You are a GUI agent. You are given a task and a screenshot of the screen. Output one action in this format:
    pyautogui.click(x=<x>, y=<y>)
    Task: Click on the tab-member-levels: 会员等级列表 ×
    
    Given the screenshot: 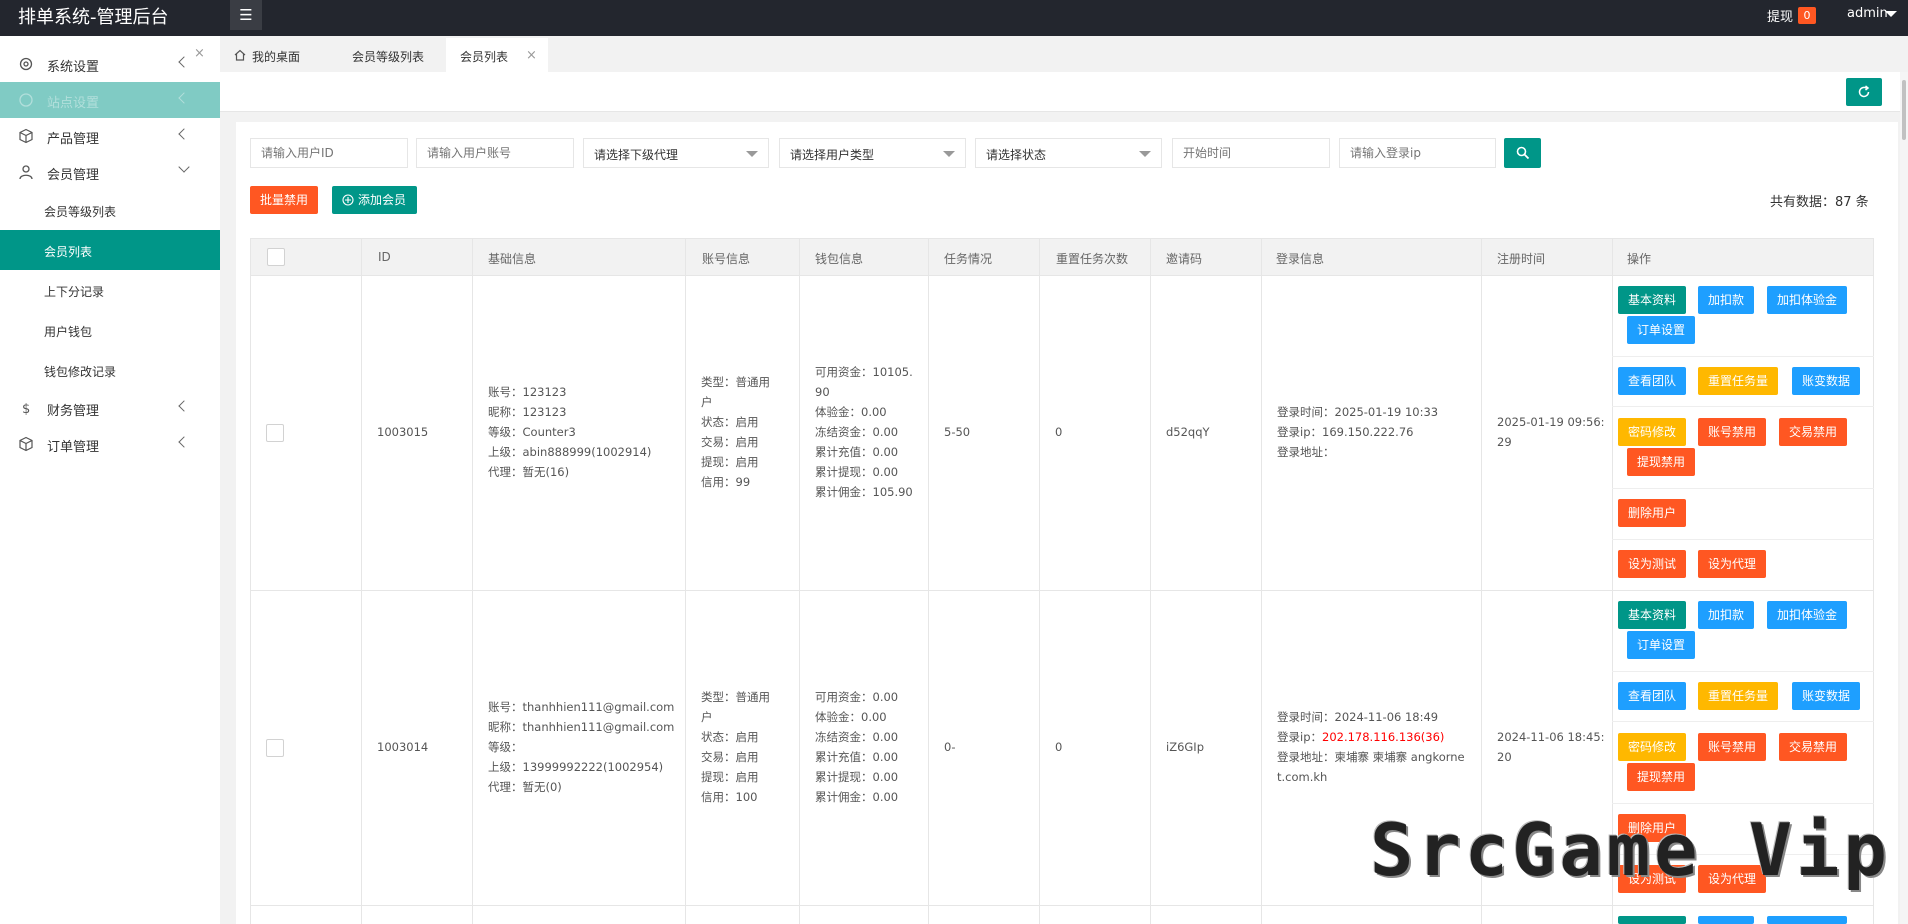 What is the action you would take?
    pyautogui.click(x=320, y=55)
    